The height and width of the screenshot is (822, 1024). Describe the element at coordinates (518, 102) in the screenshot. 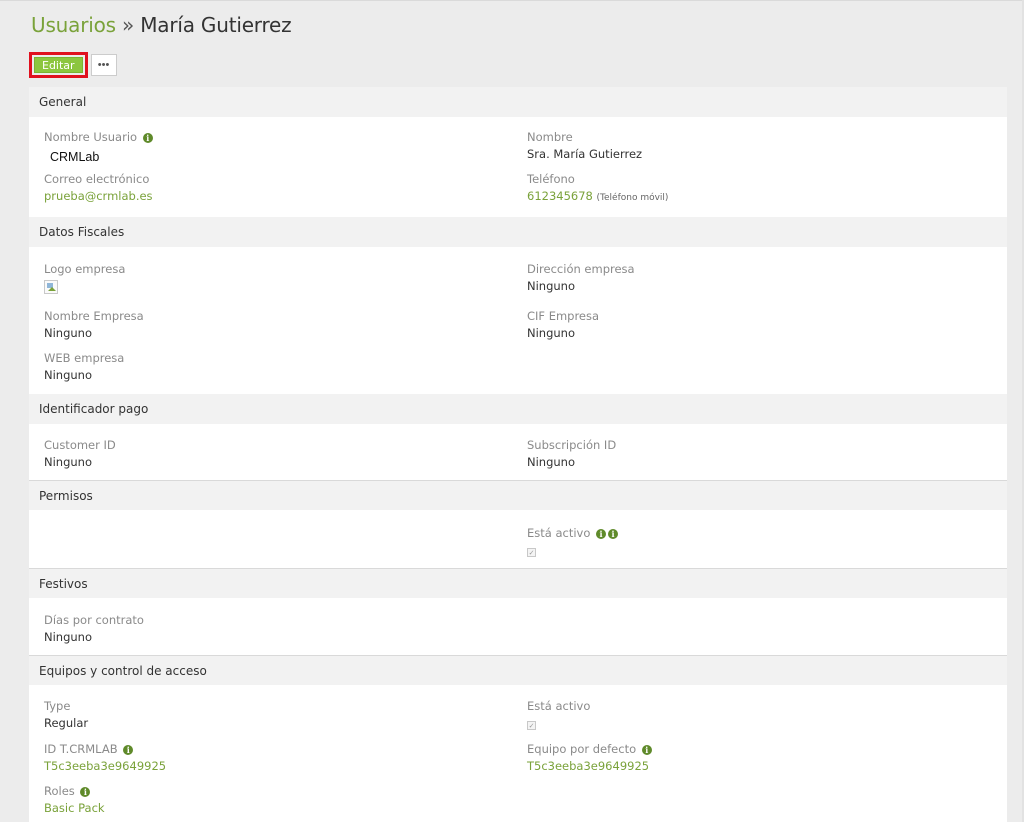

I see `section-general-header: General` at that location.